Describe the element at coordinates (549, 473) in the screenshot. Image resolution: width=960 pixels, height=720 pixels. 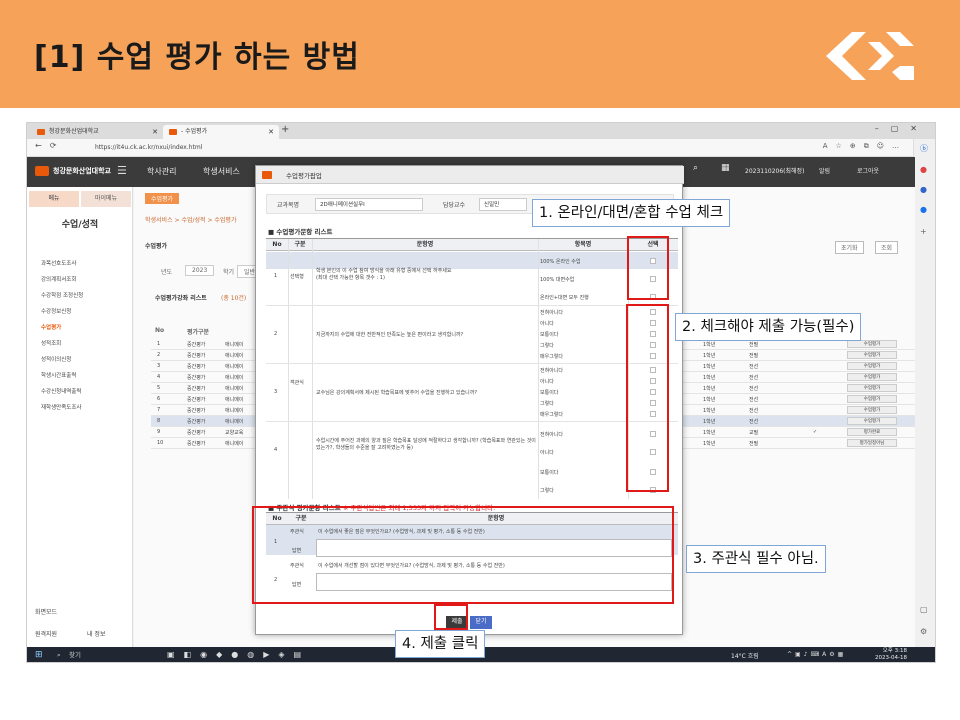
I see `q4-option: 보통이다` at that location.